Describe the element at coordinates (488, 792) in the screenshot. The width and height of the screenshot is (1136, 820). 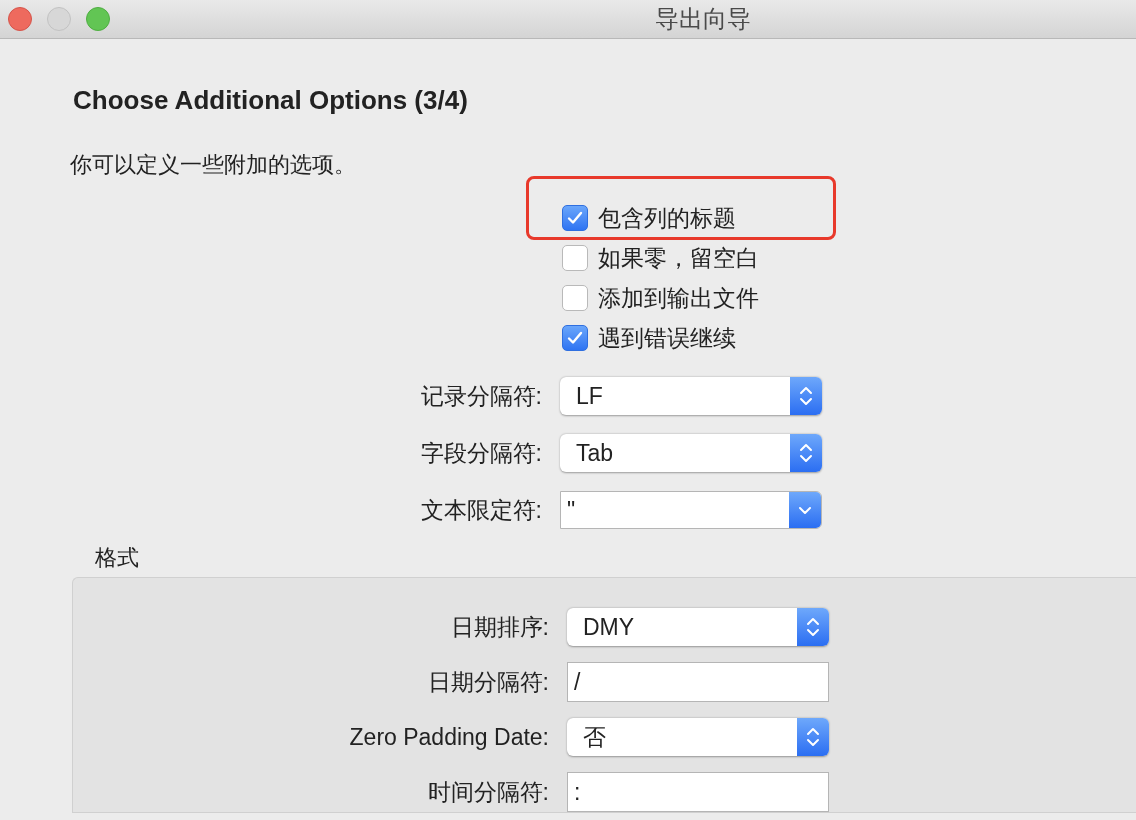
I see `field-label: 时间分隔符:` at that location.